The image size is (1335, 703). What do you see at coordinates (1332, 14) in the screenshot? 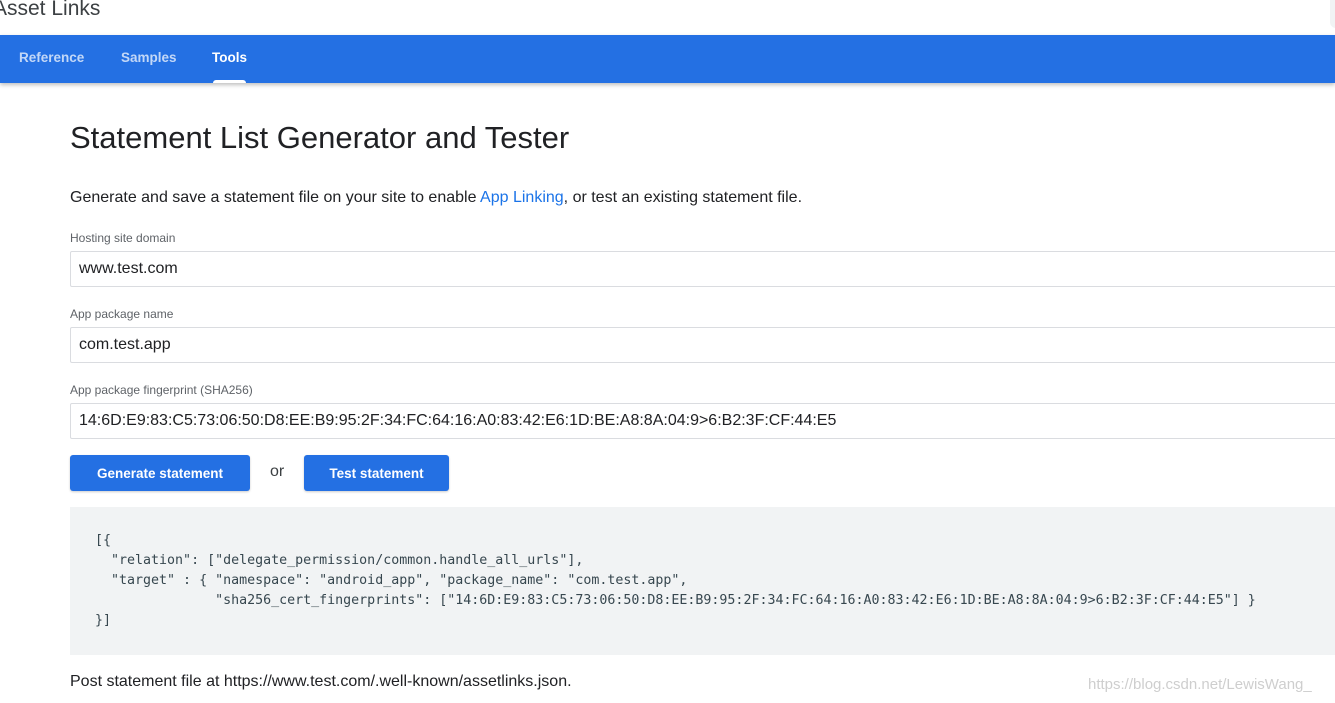
I see `search-box-edge` at bounding box center [1332, 14].